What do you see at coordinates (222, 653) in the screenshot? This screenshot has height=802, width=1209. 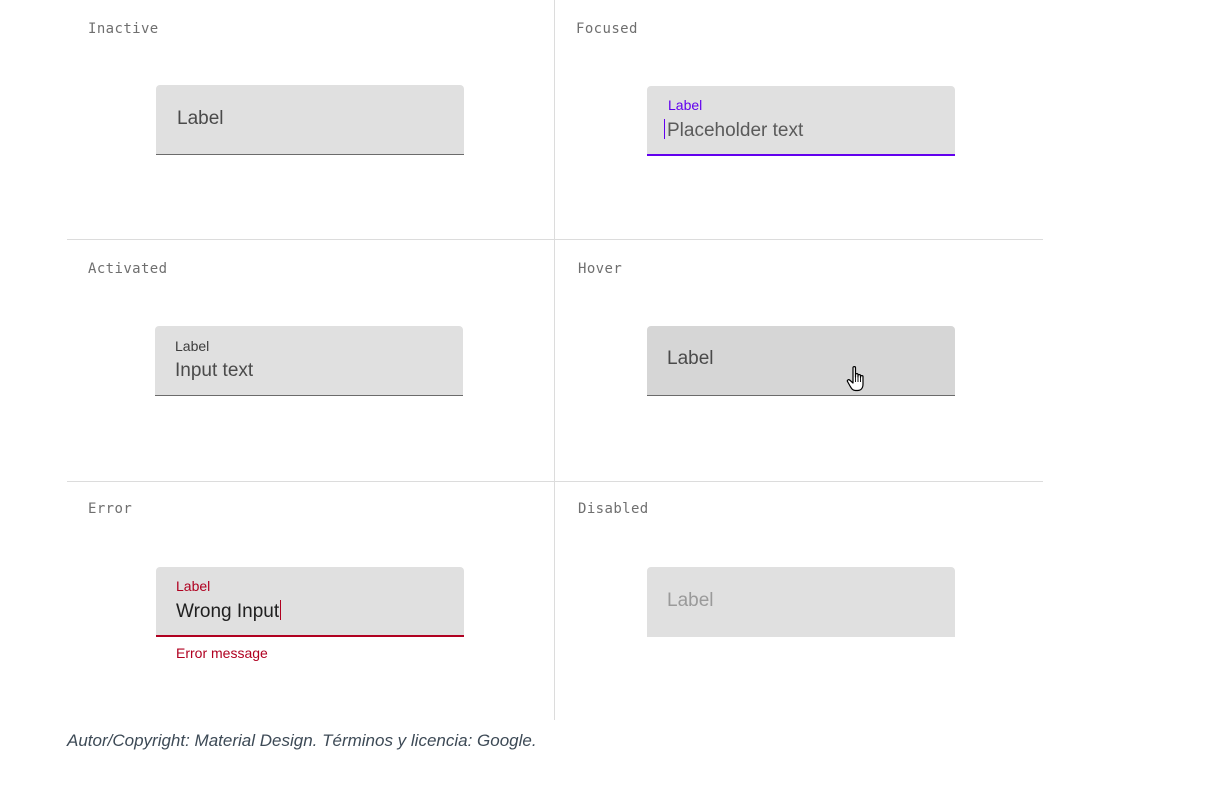 I see `error-message: Error message` at bounding box center [222, 653].